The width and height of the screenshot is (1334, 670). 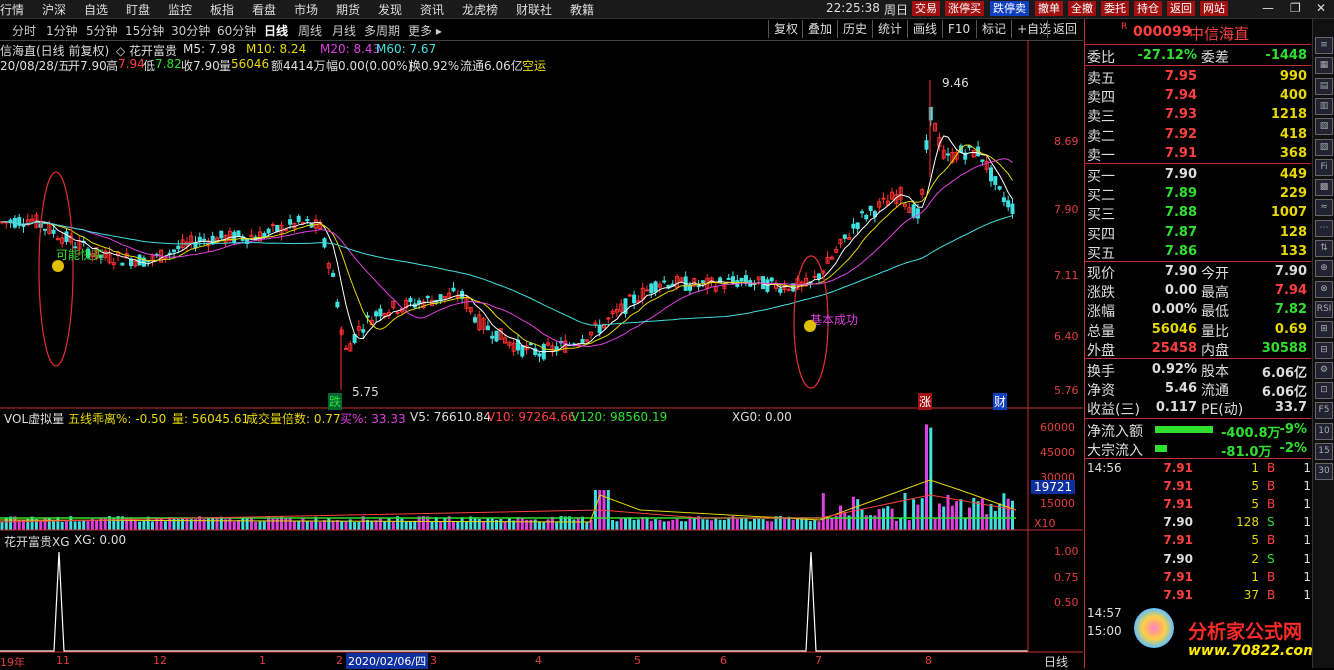 I want to click on price-axis-label: 5.76, so click(x=1066, y=390).